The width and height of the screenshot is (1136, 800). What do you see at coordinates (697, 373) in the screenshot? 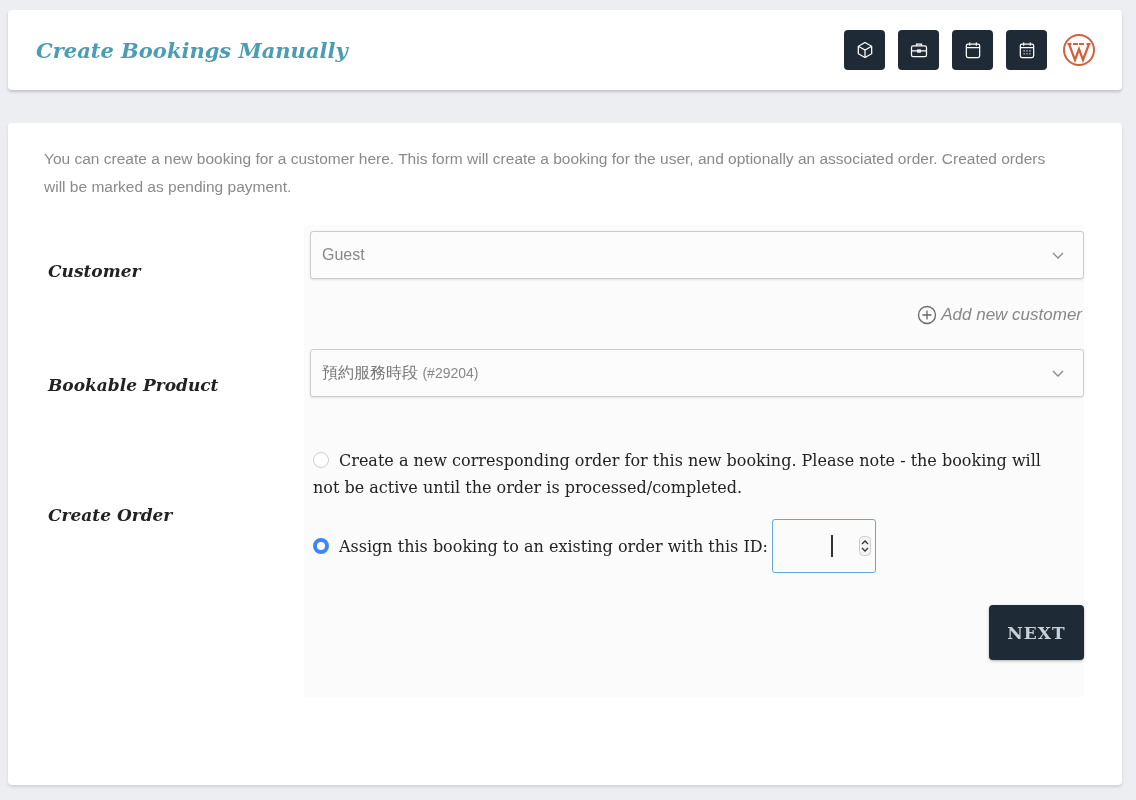
I see `select-field: 預約服務時段 (#29204)` at bounding box center [697, 373].